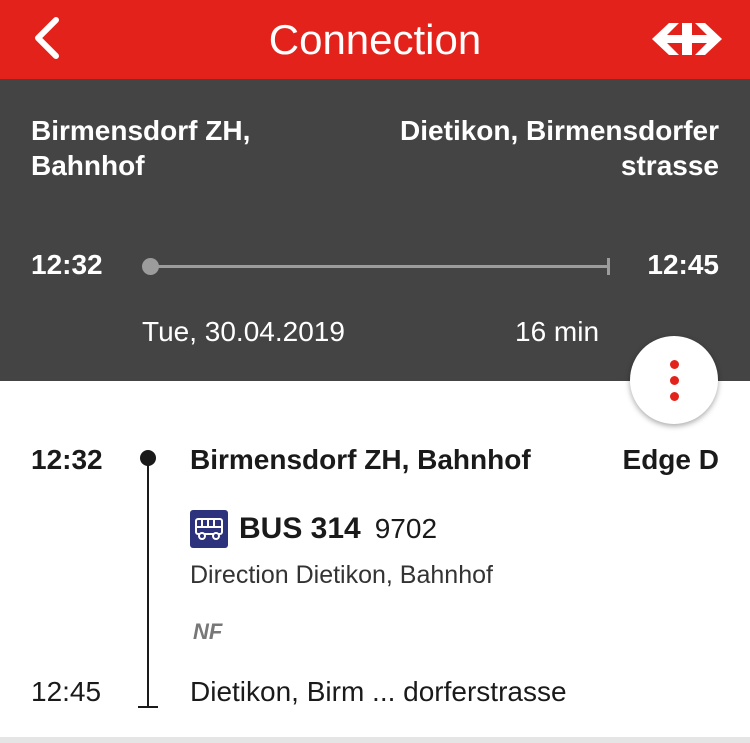  What do you see at coordinates (67, 459) in the screenshot?
I see `leg-departure-time: 12:32` at bounding box center [67, 459].